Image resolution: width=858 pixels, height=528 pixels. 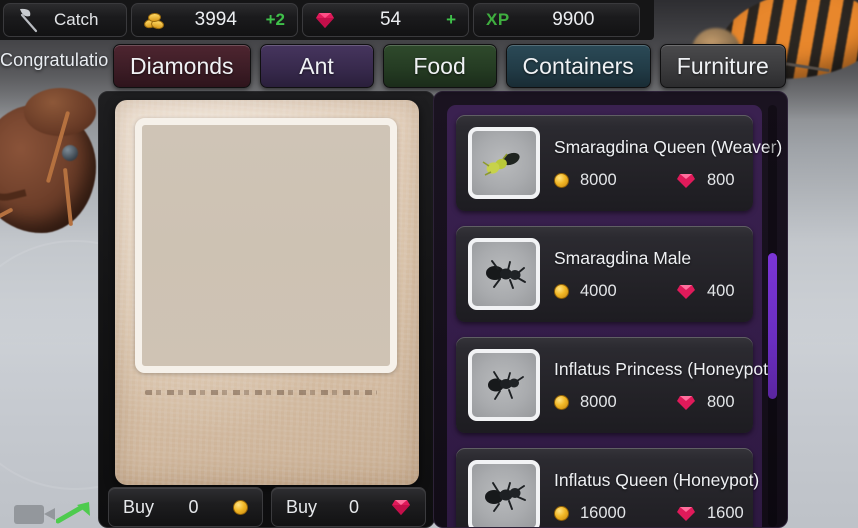 I want to click on xp-amount: 9900, so click(x=573, y=19).